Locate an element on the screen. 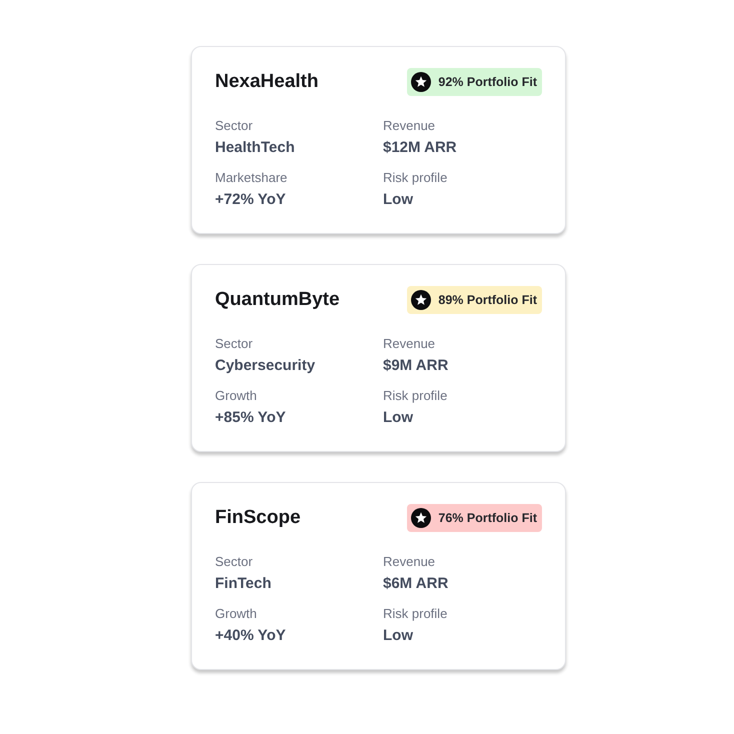  field-value: +72% YoY is located at coordinates (251, 200).